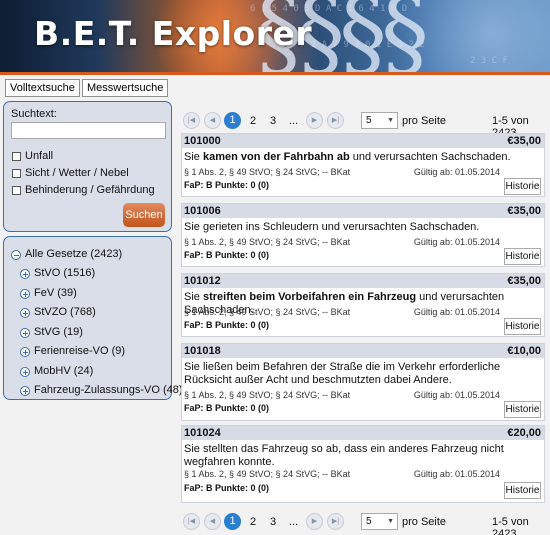  Describe the element at coordinates (16, 173) in the screenshot. I see `checkbox-sicht-wetter-nebel` at that location.